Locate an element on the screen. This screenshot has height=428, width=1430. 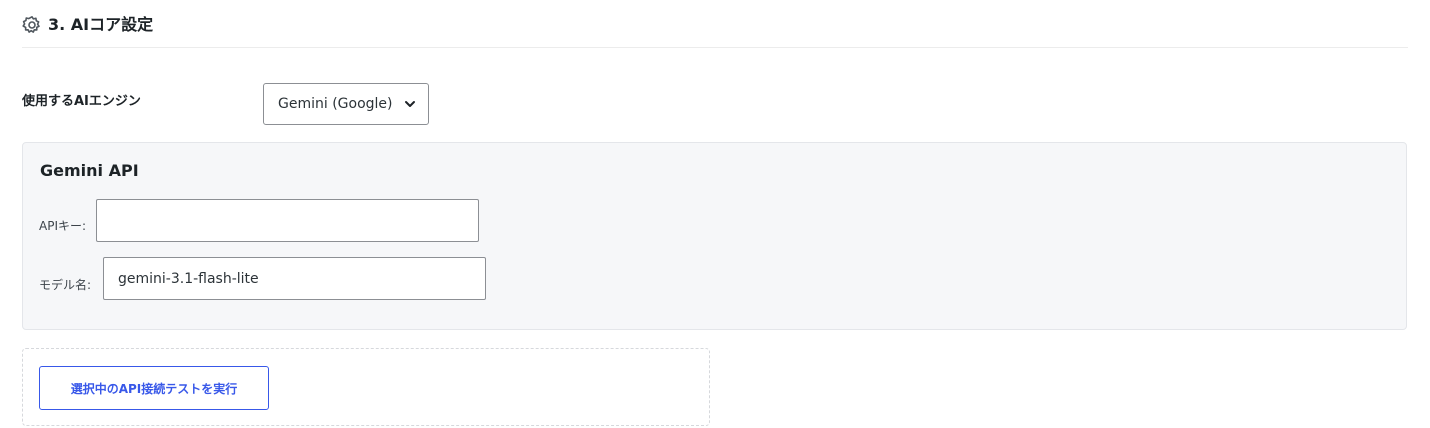
gemini-panel-title: Gemini API is located at coordinates (89, 170).